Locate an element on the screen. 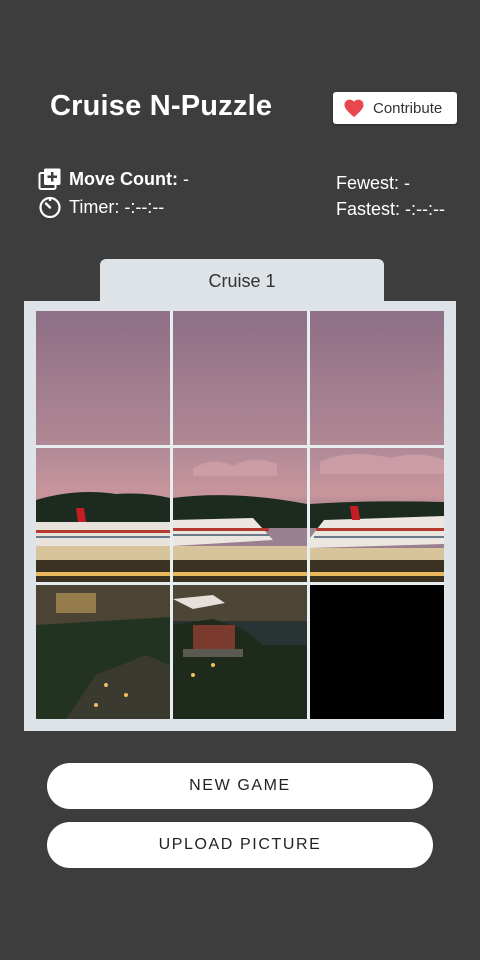 This screenshot has width=480, height=960. fewest-row: Fewest: - is located at coordinates (390, 183).